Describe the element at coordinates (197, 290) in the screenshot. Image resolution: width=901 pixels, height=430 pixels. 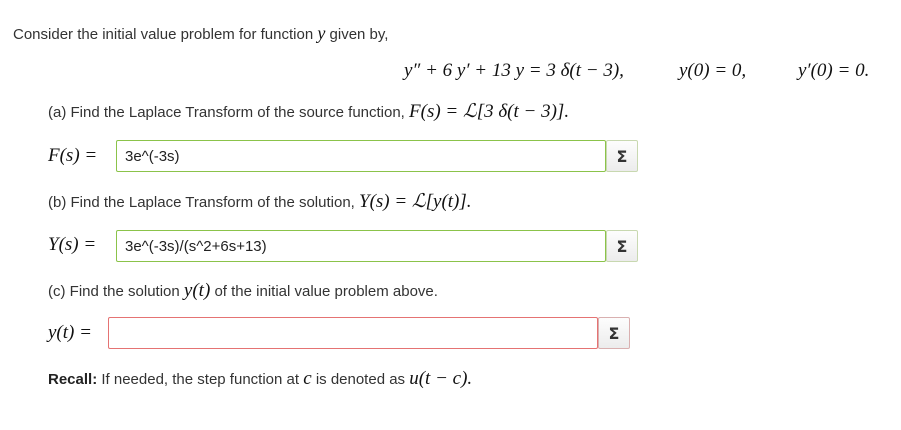
I see `part-c-prompt-math: y(t)` at that location.